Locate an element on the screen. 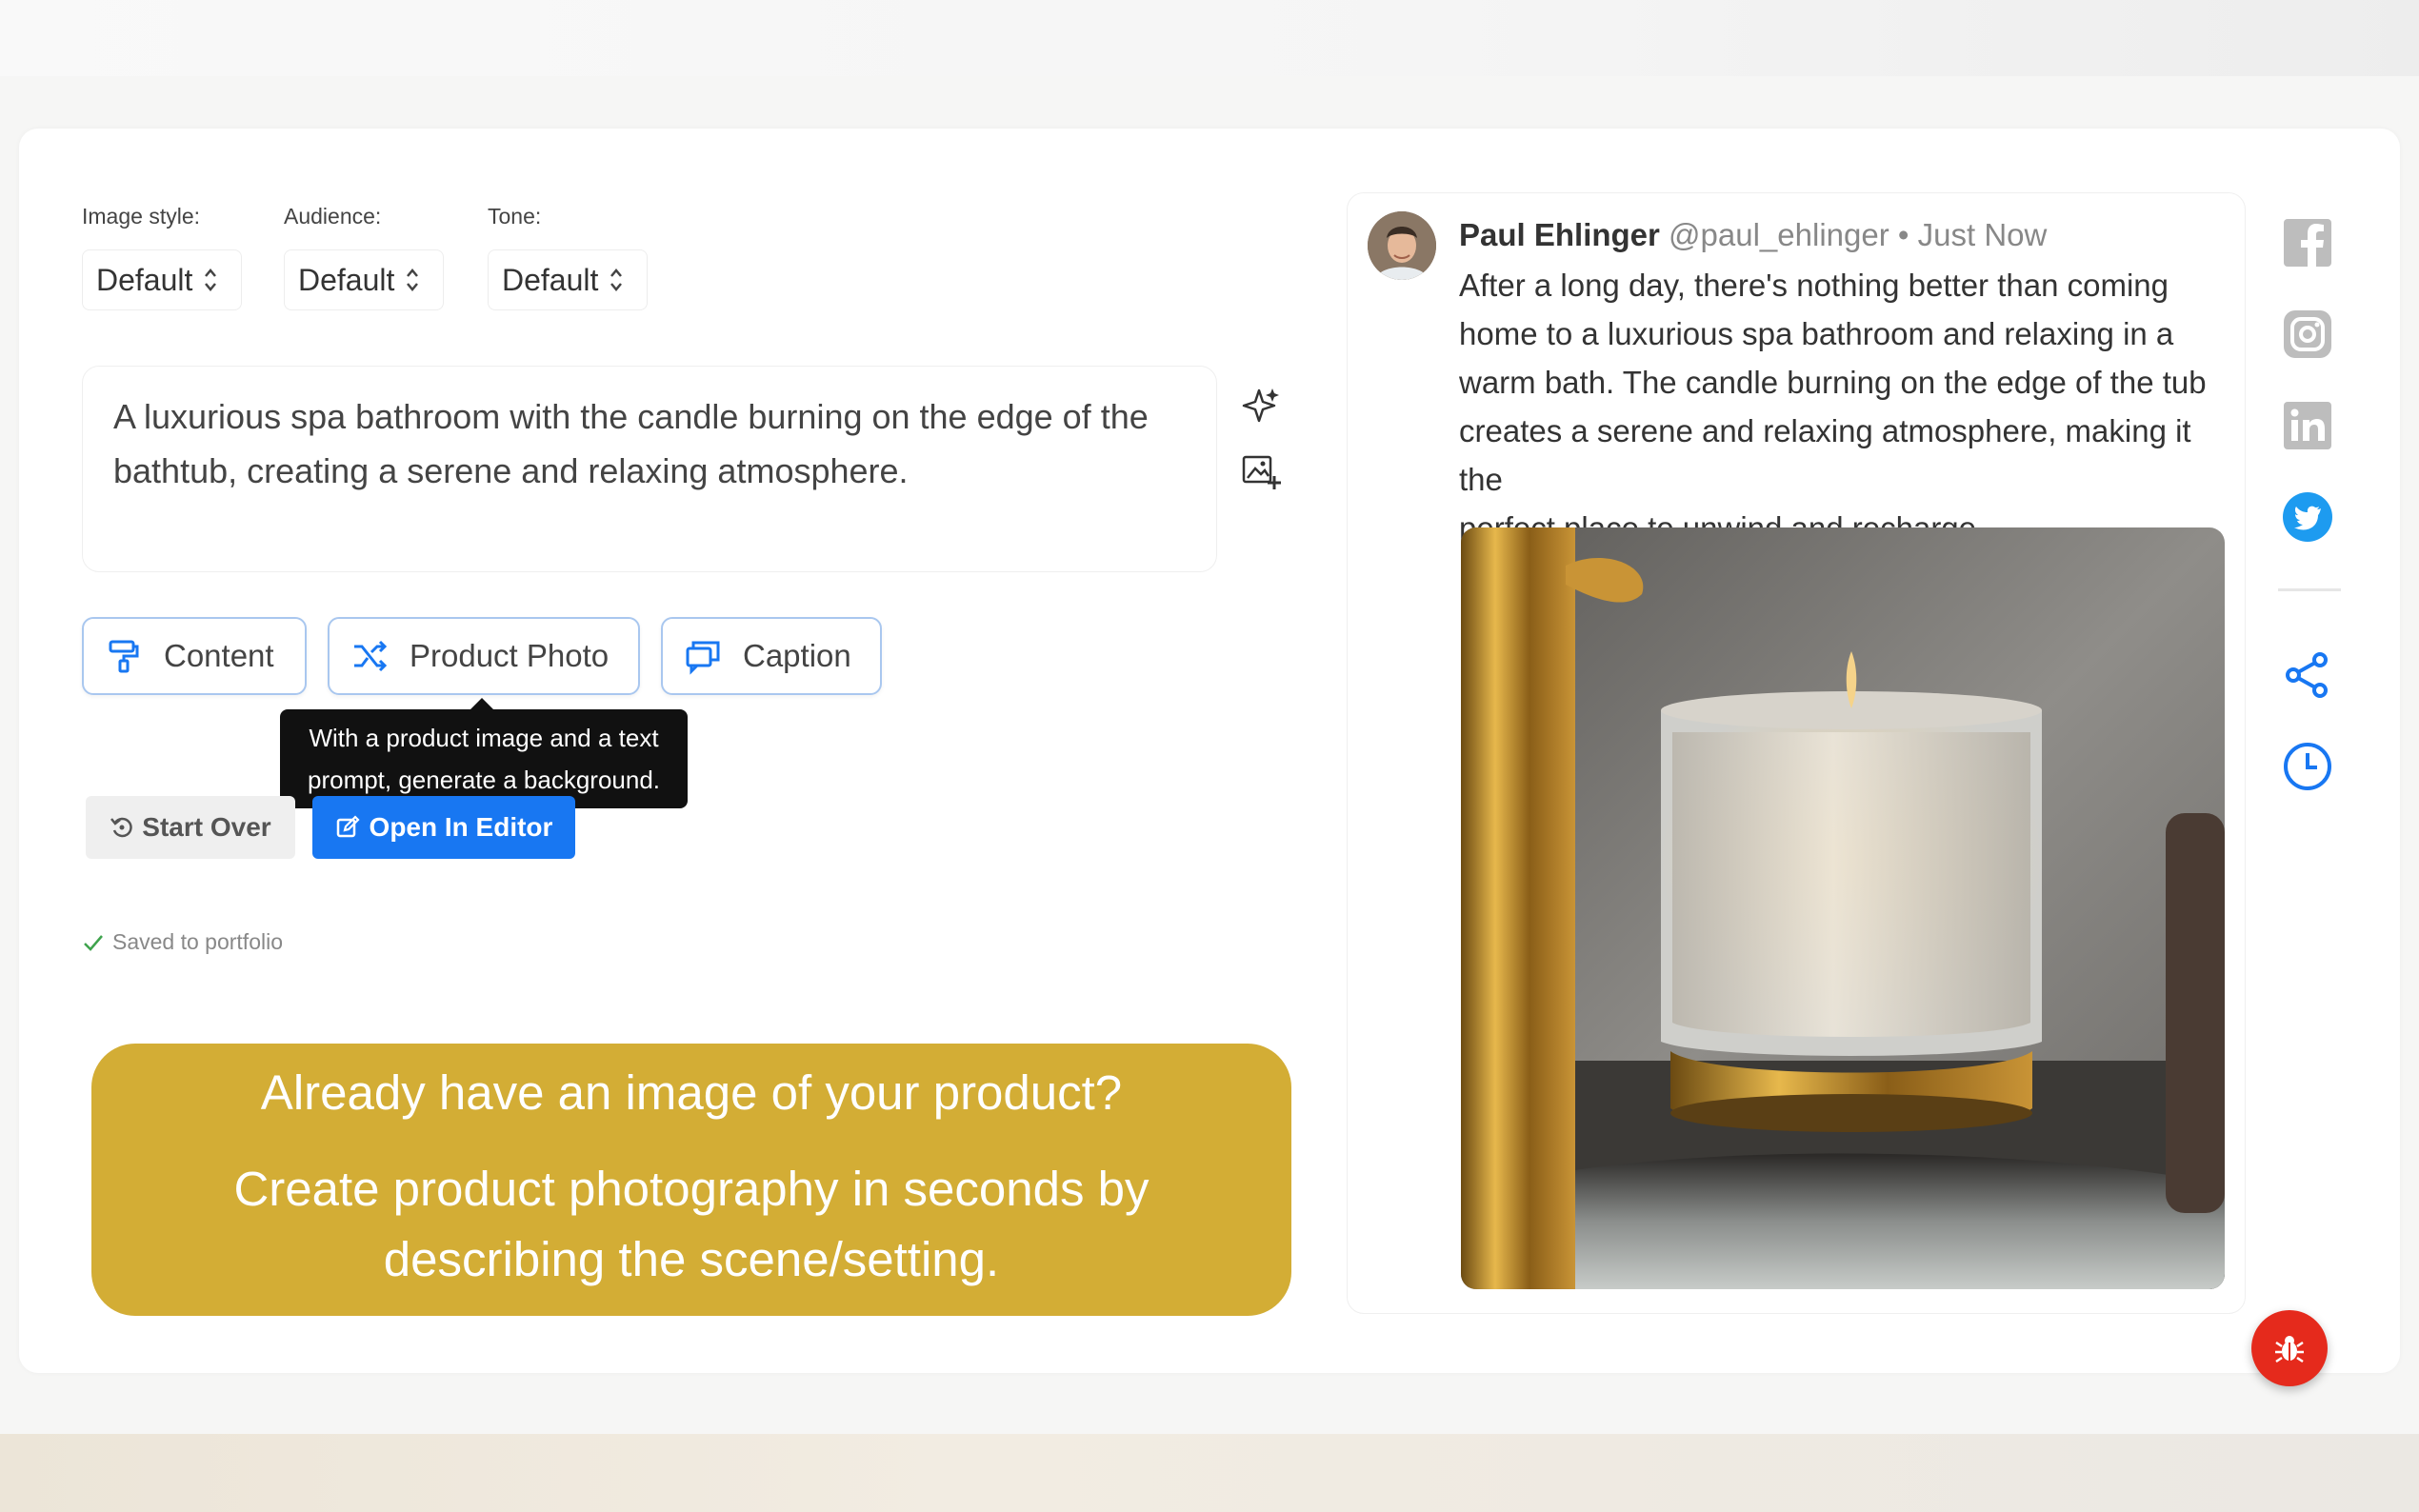  audience-value: Default is located at coordinates (346, 279).